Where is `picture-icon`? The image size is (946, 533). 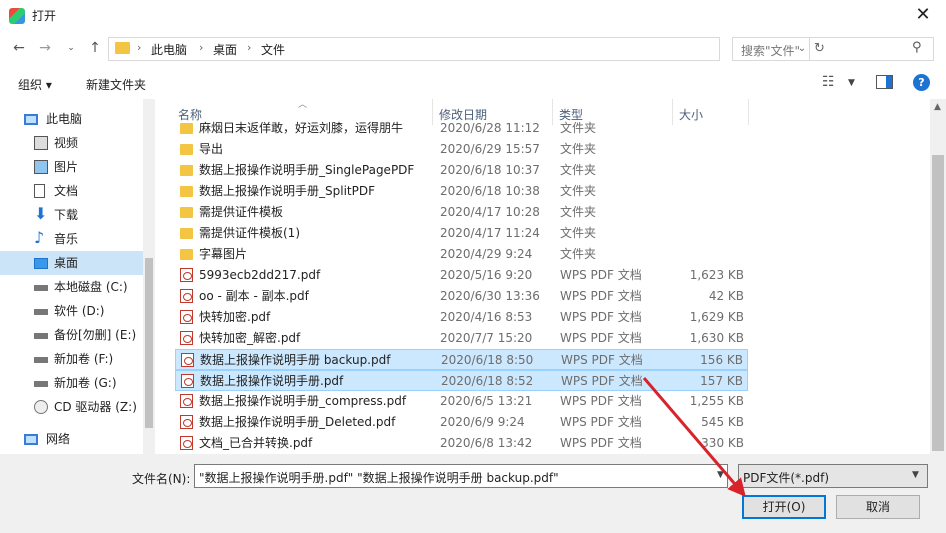
picture-icon is located at coordinates (41, 167).